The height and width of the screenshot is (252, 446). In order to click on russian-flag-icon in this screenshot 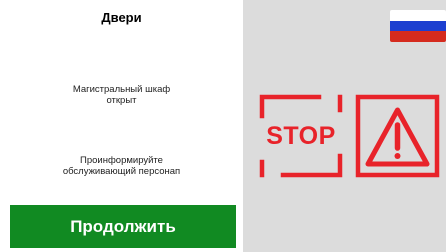, I will do `click(418, 26)`.